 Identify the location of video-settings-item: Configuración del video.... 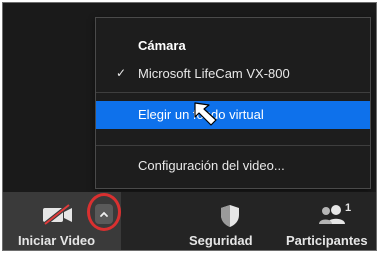
(211, 165).